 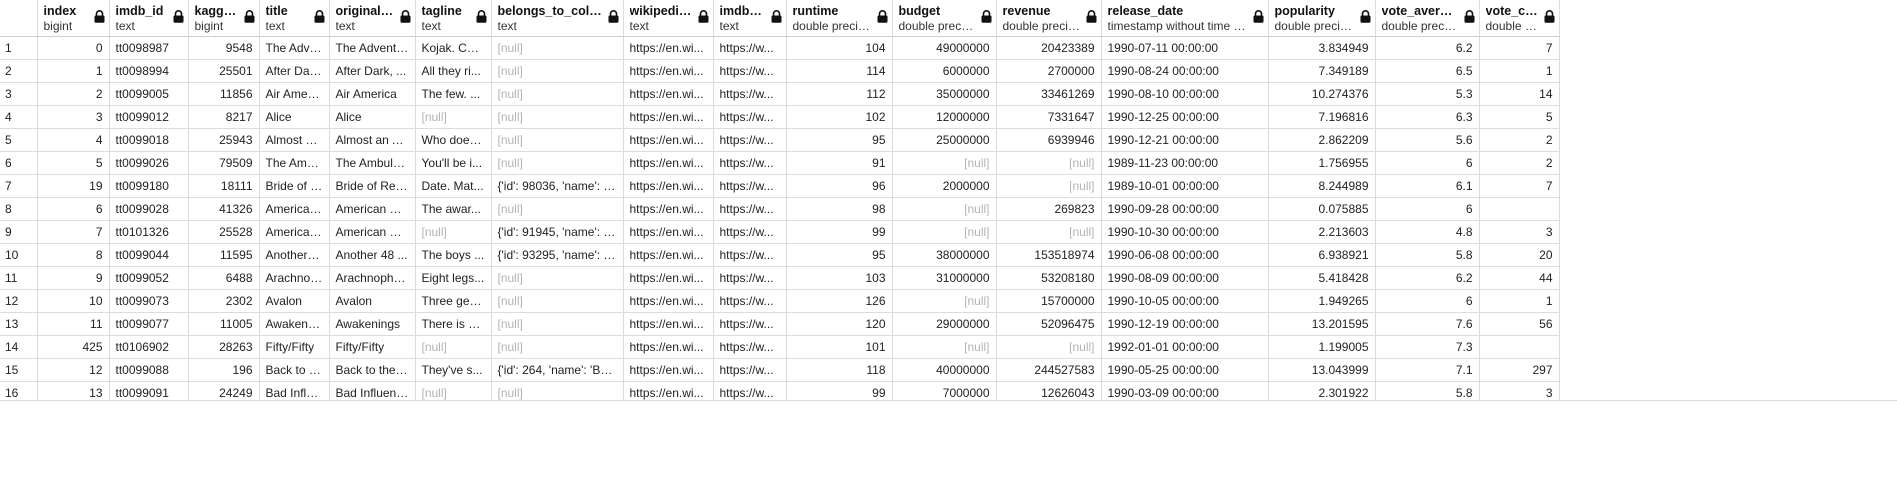 What do you see at coordinates (224, 18) in the screenshot?
I see `column-header-kaggle-id: kaggle_id bigint` at bounding box center [224, 18].